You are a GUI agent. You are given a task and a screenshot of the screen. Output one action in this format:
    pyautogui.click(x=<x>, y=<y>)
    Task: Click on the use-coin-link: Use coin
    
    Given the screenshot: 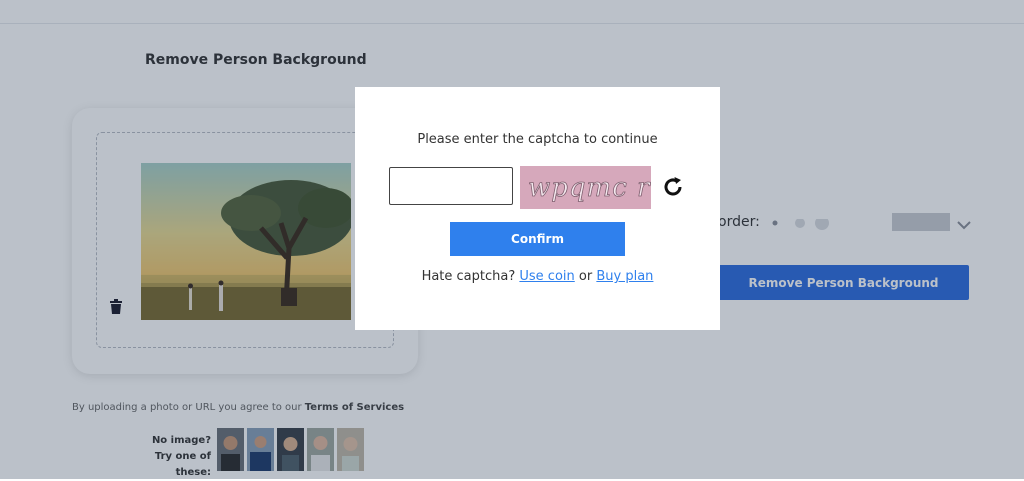 What is the action you would take?
    pyautogui.click(x=546, y=276)
    